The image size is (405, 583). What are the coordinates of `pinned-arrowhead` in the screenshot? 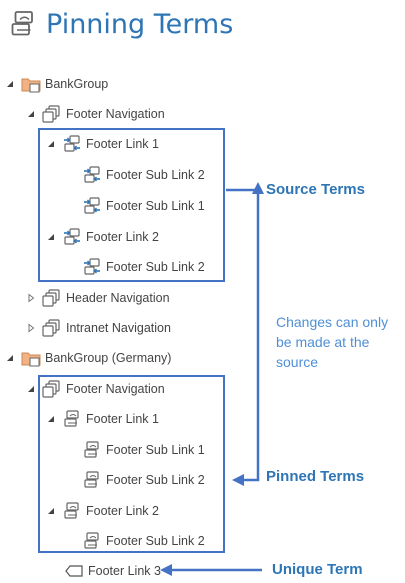 It's located at (238, 480).